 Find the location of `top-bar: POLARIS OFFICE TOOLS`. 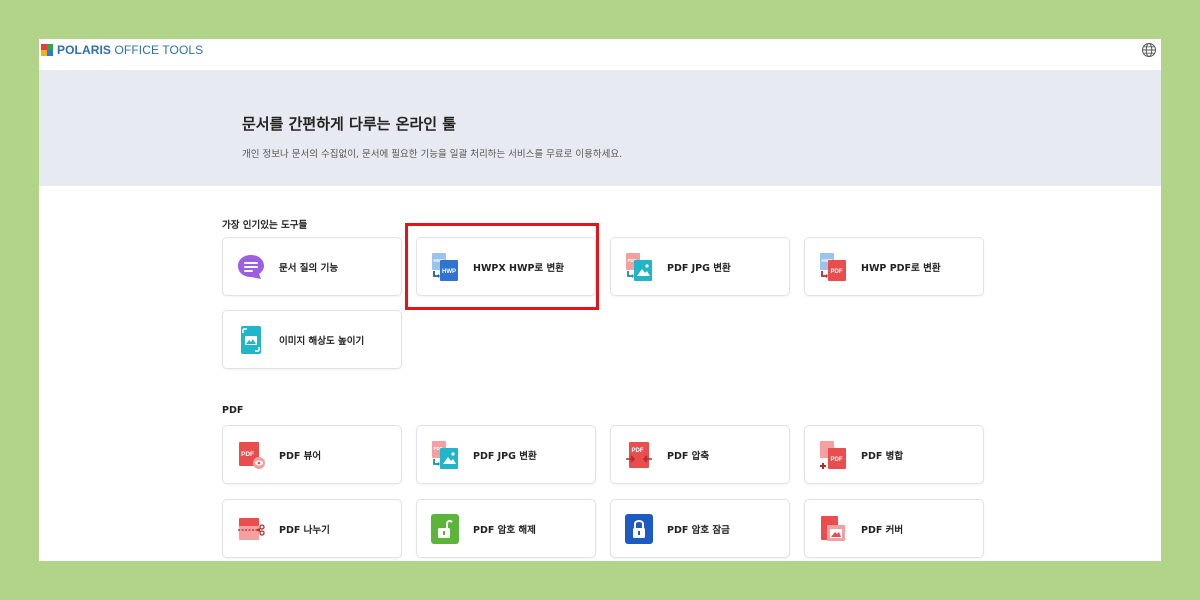

top-bar: POLARIS OFFICE TOOLS is located at coordinates (600, 54).